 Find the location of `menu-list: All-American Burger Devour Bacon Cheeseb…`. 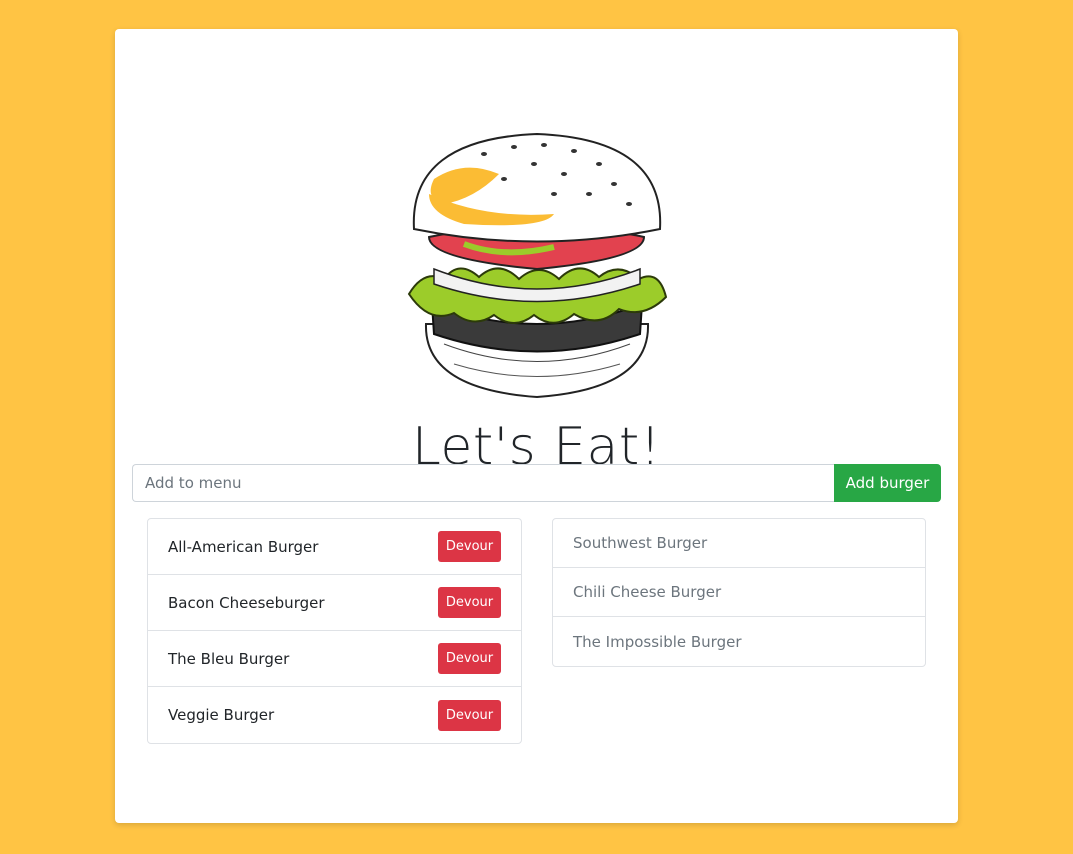

menu-list: All-American Burger Devour Bacon Cheeseb… is located at coordinates (334, 631).